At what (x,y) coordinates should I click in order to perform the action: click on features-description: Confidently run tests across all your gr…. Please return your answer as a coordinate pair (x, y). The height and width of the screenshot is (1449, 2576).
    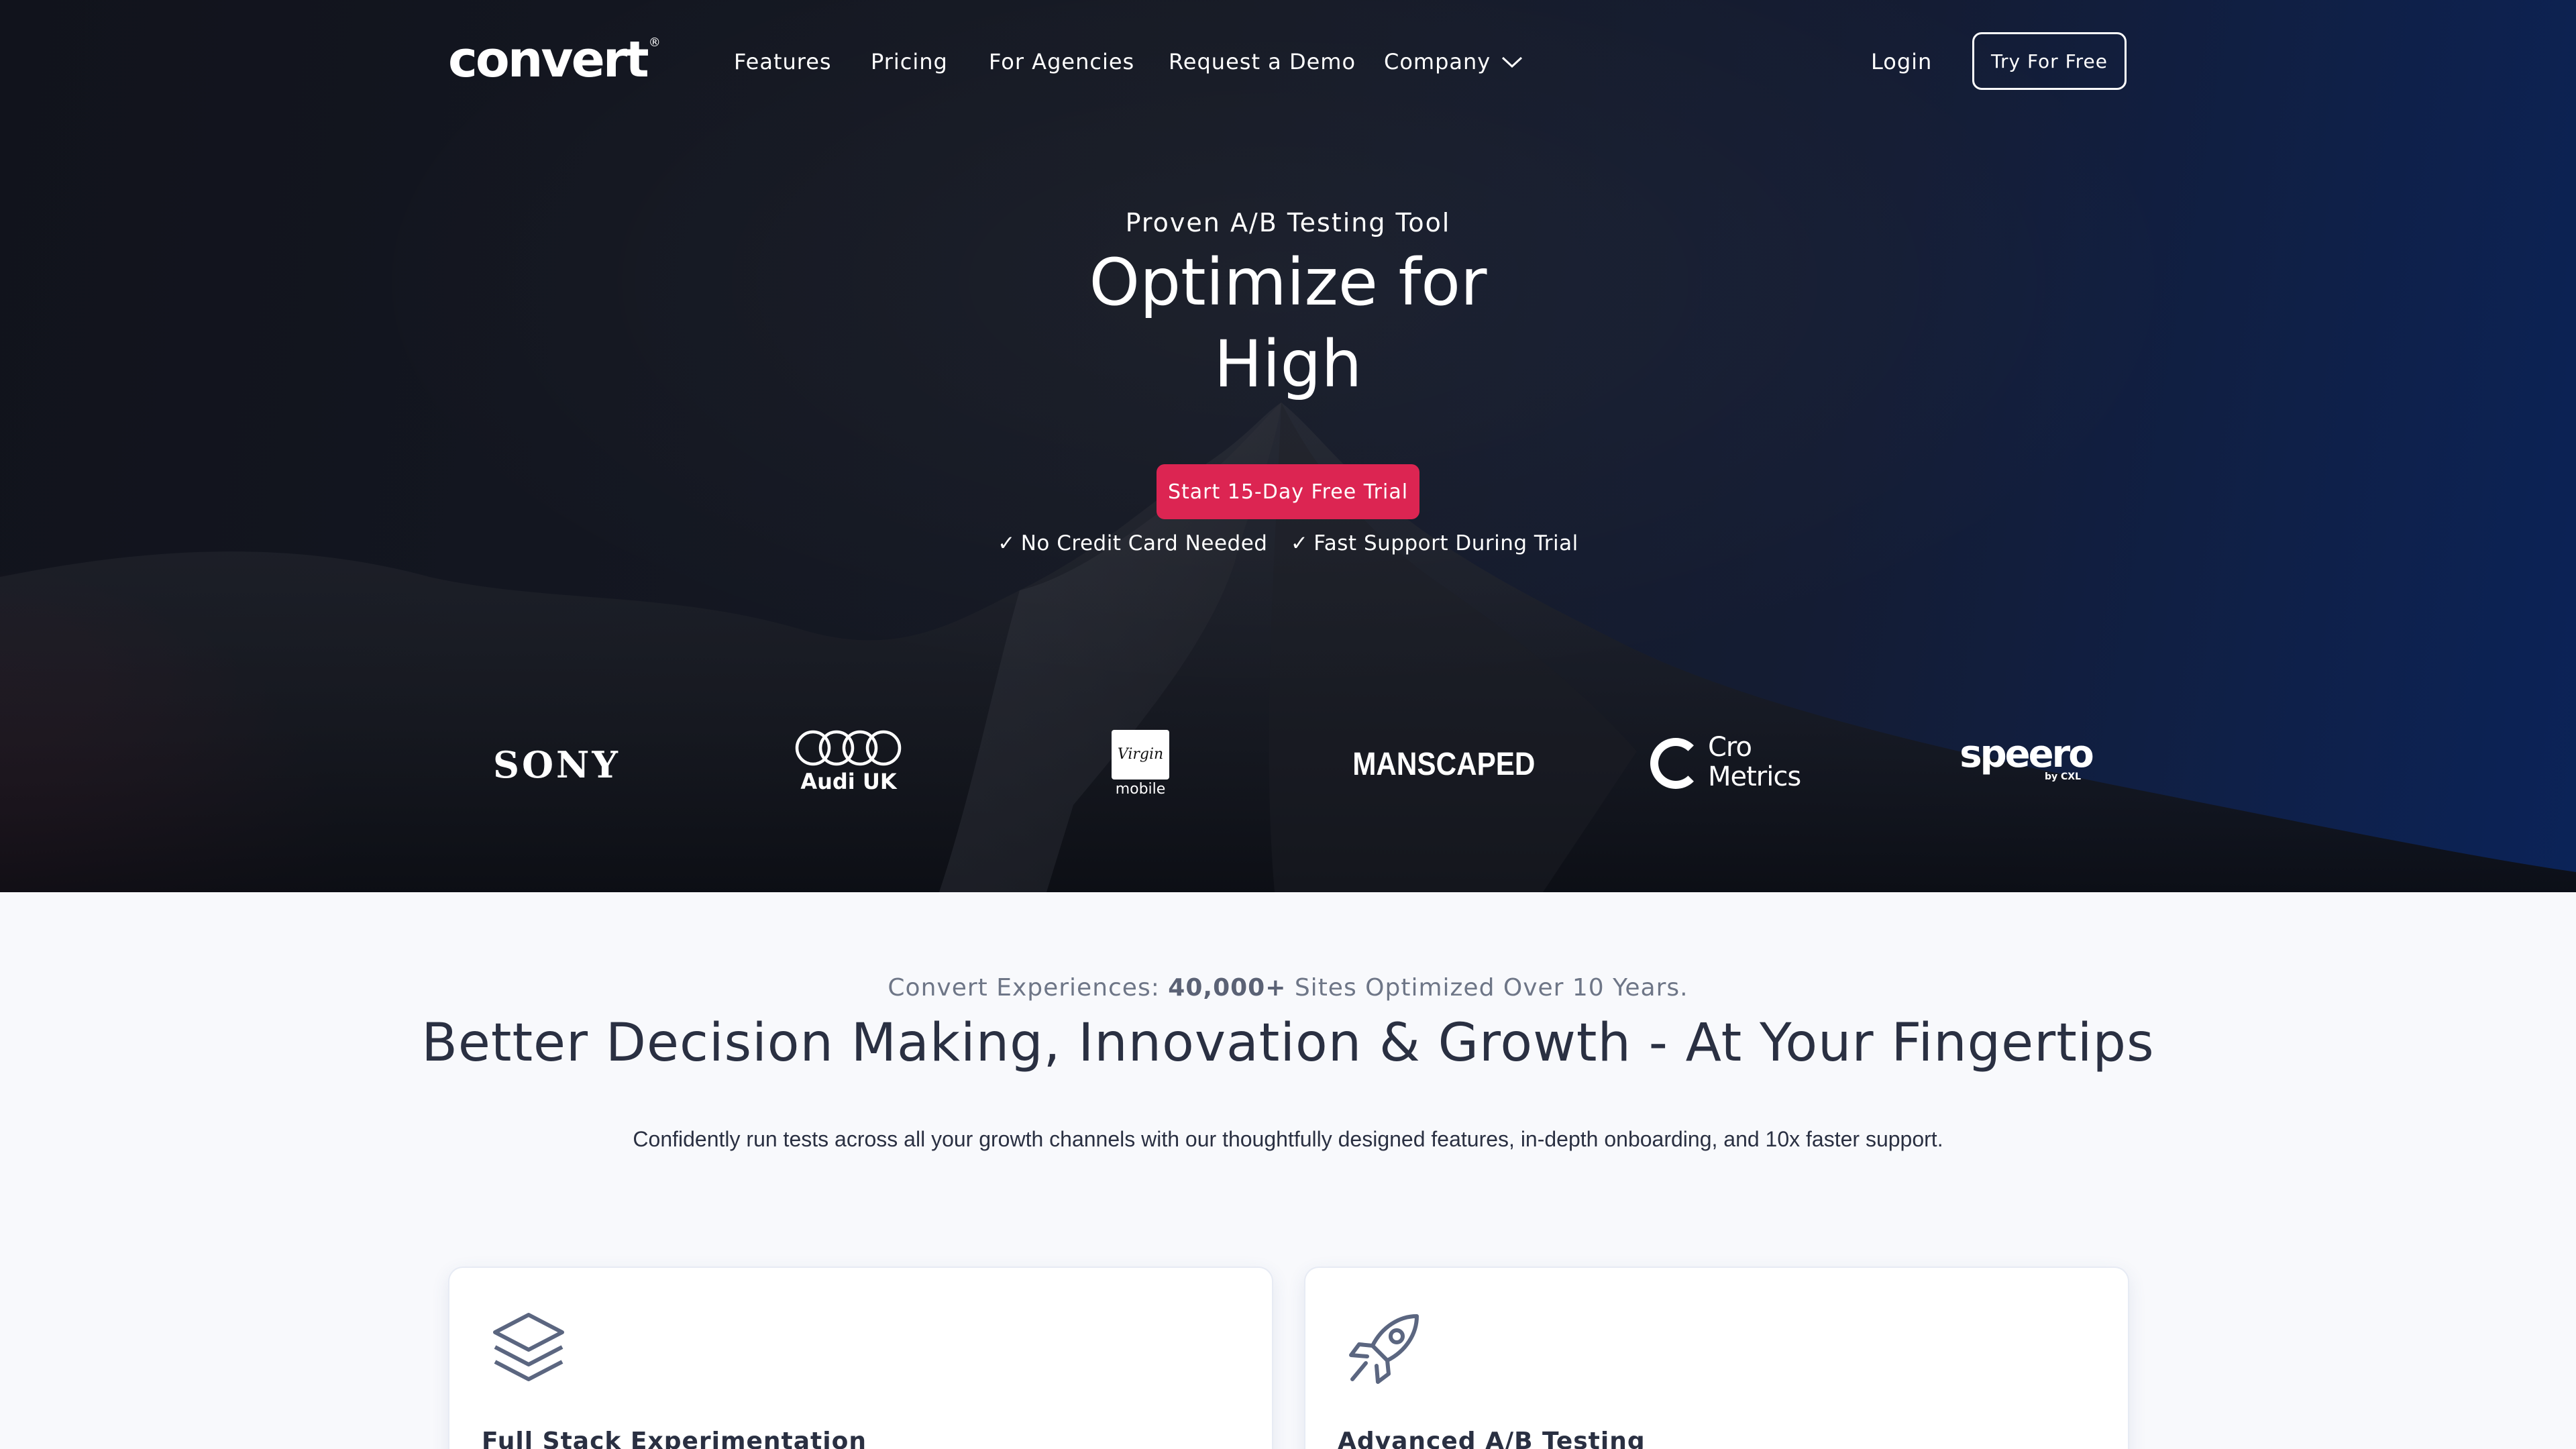
    Looking at the image, I should click on (1288, 1139).